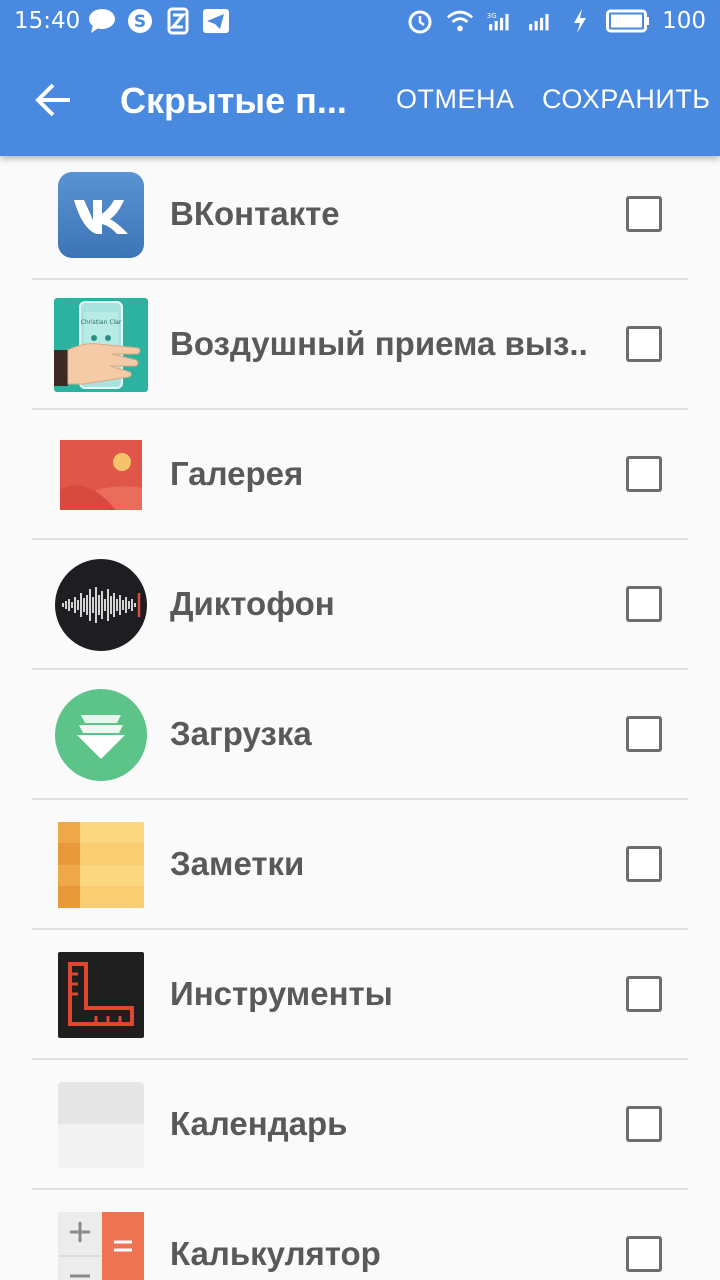  Describe the element at coordinates (101, 1125) in the screenshot. I see `calendar-icon` at that location.